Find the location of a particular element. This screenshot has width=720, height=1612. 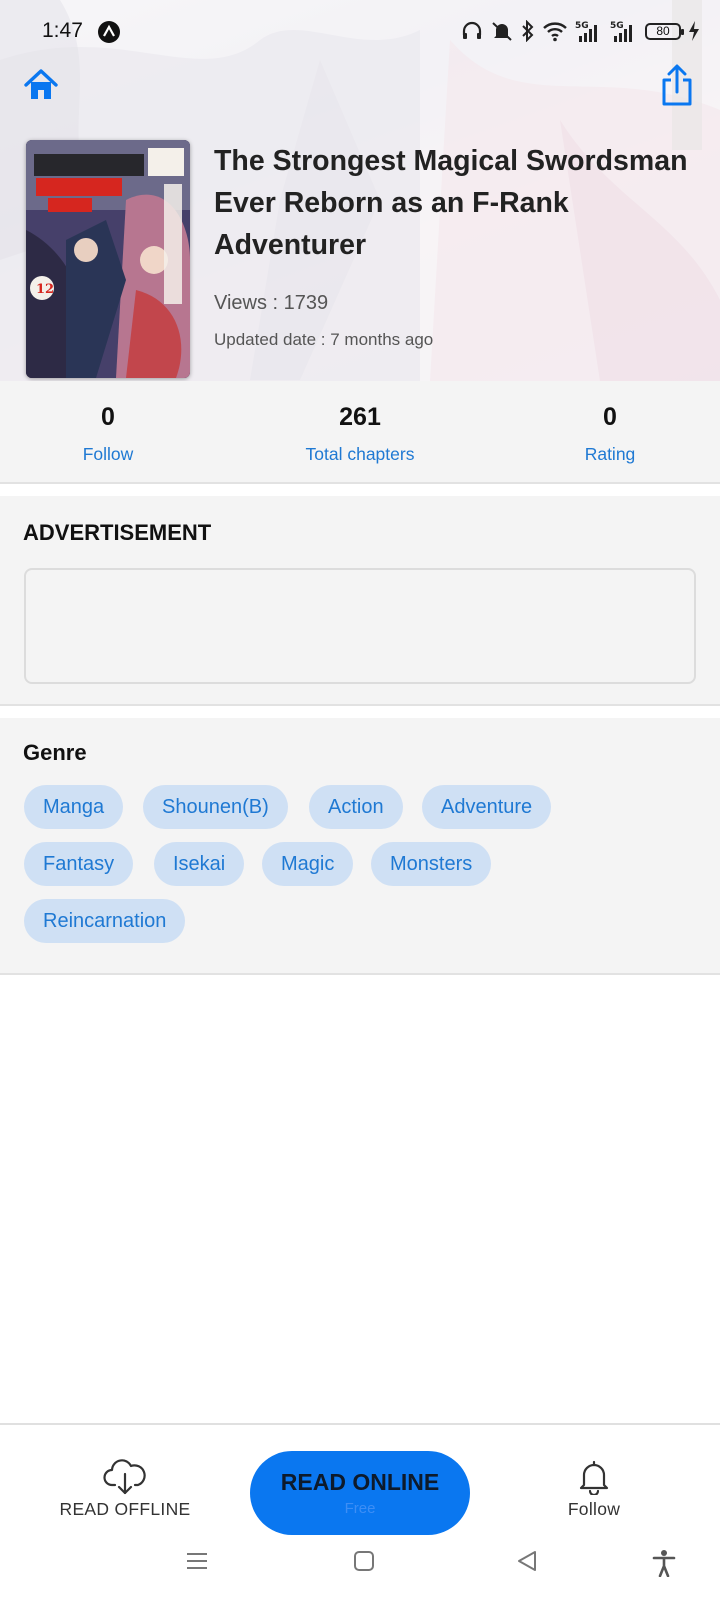

system-navigation-bar is located at coordinates (360, 1573).